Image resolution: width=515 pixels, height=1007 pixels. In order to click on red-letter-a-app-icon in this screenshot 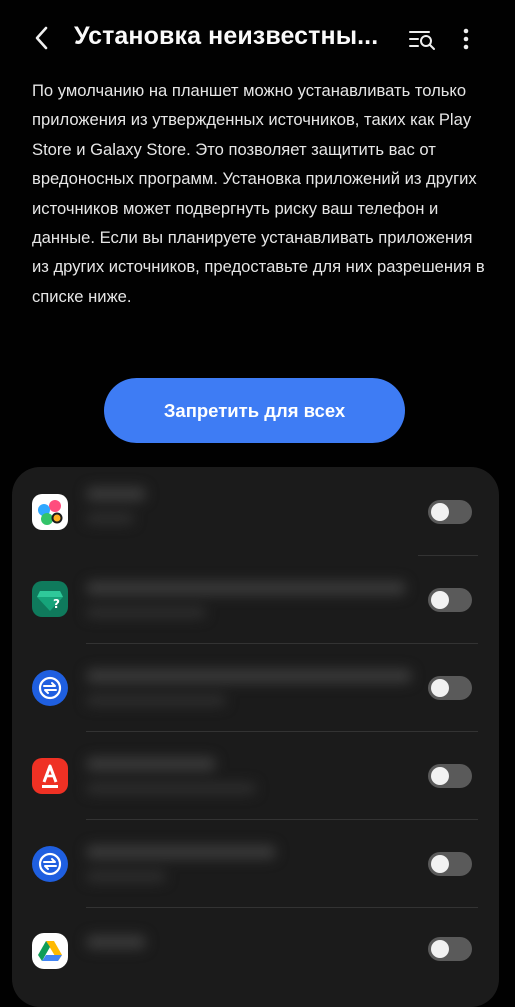, I will do `click(50, 776)`.